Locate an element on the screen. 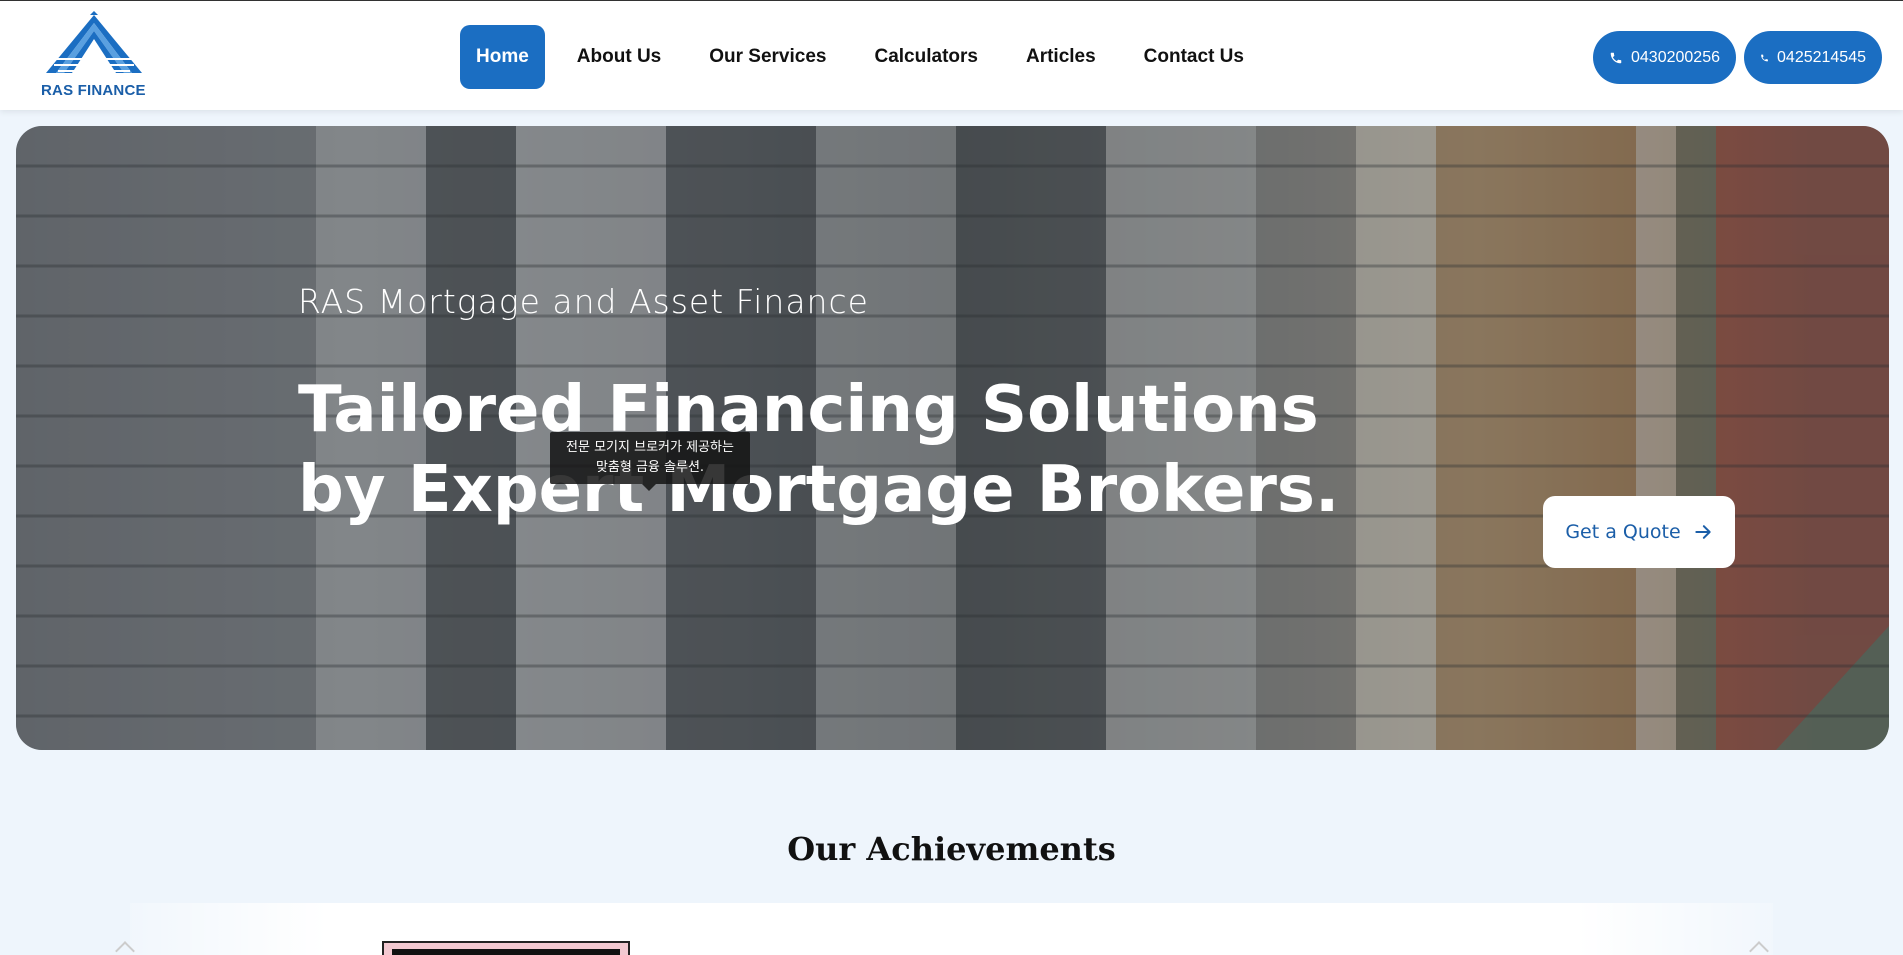  nav-articles: Articles is located at coordinates (1061, 57).